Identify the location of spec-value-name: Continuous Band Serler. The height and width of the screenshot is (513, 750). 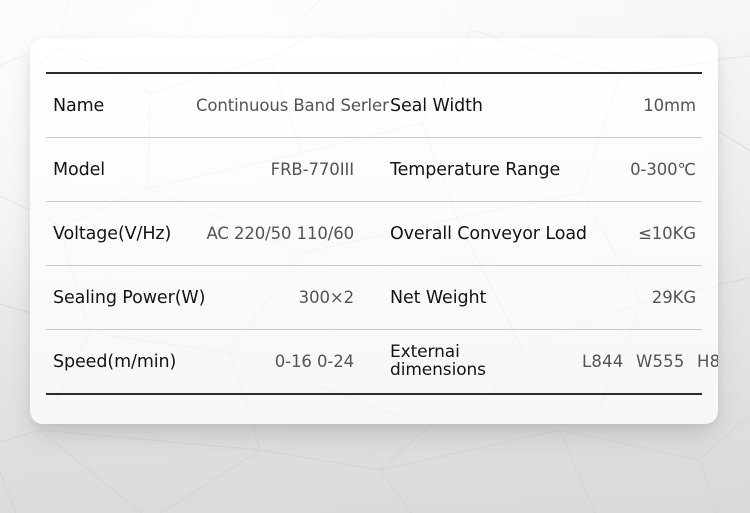
(292, 105).